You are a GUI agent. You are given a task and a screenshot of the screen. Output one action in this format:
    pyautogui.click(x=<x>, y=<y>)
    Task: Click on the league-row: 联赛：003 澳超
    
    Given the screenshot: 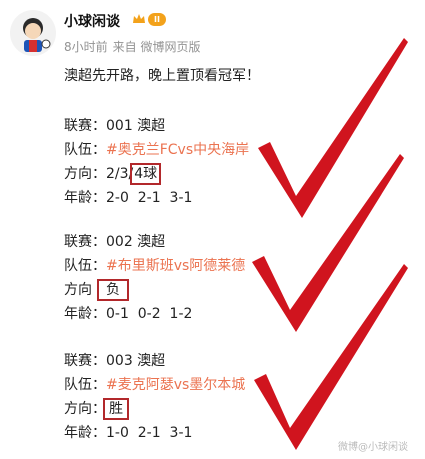 What is the action you would take?
    pyautogui.click(x=154, y=361)
    